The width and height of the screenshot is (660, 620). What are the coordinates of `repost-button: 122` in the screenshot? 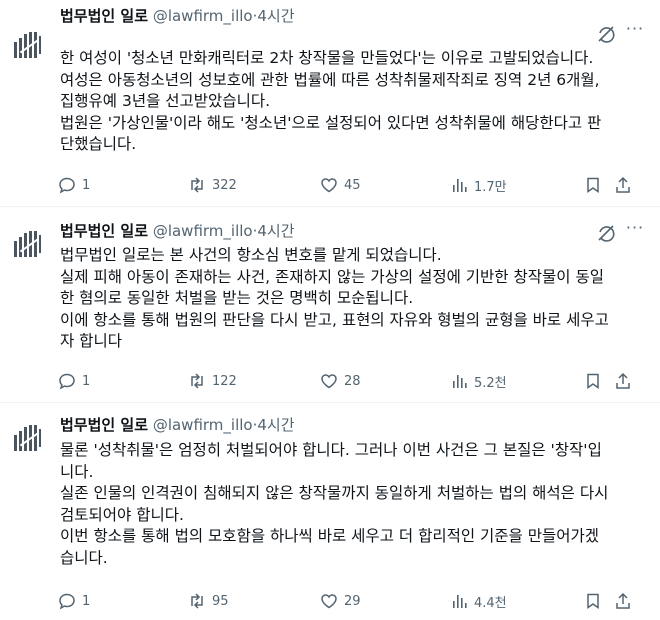 It's located at (212, 381).